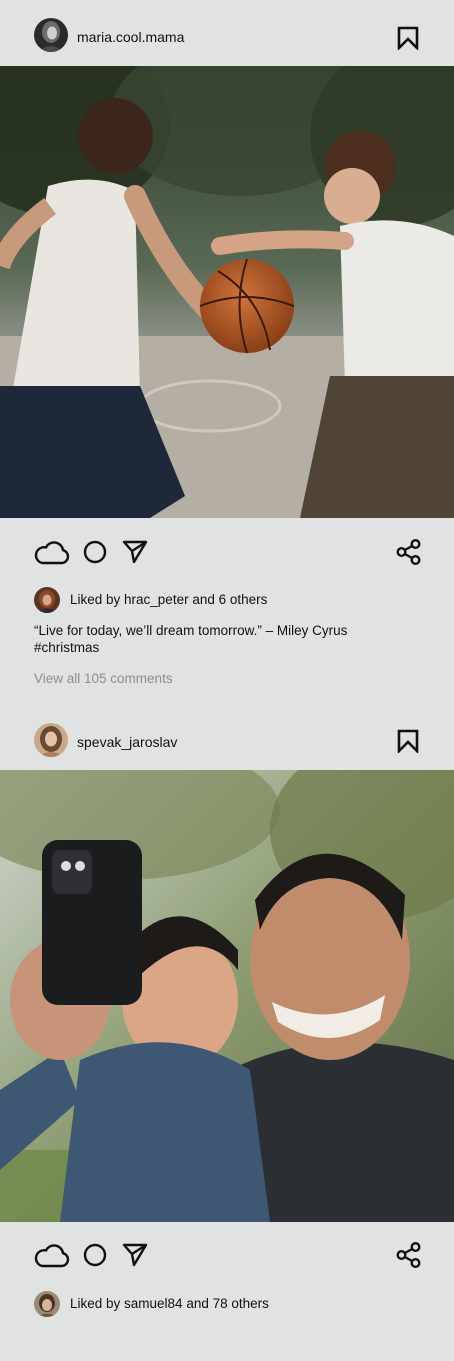 The width and height of the screenshot is (454, 1361). I want to click on post-header: spevak_jaroslav, so click(227, 738).